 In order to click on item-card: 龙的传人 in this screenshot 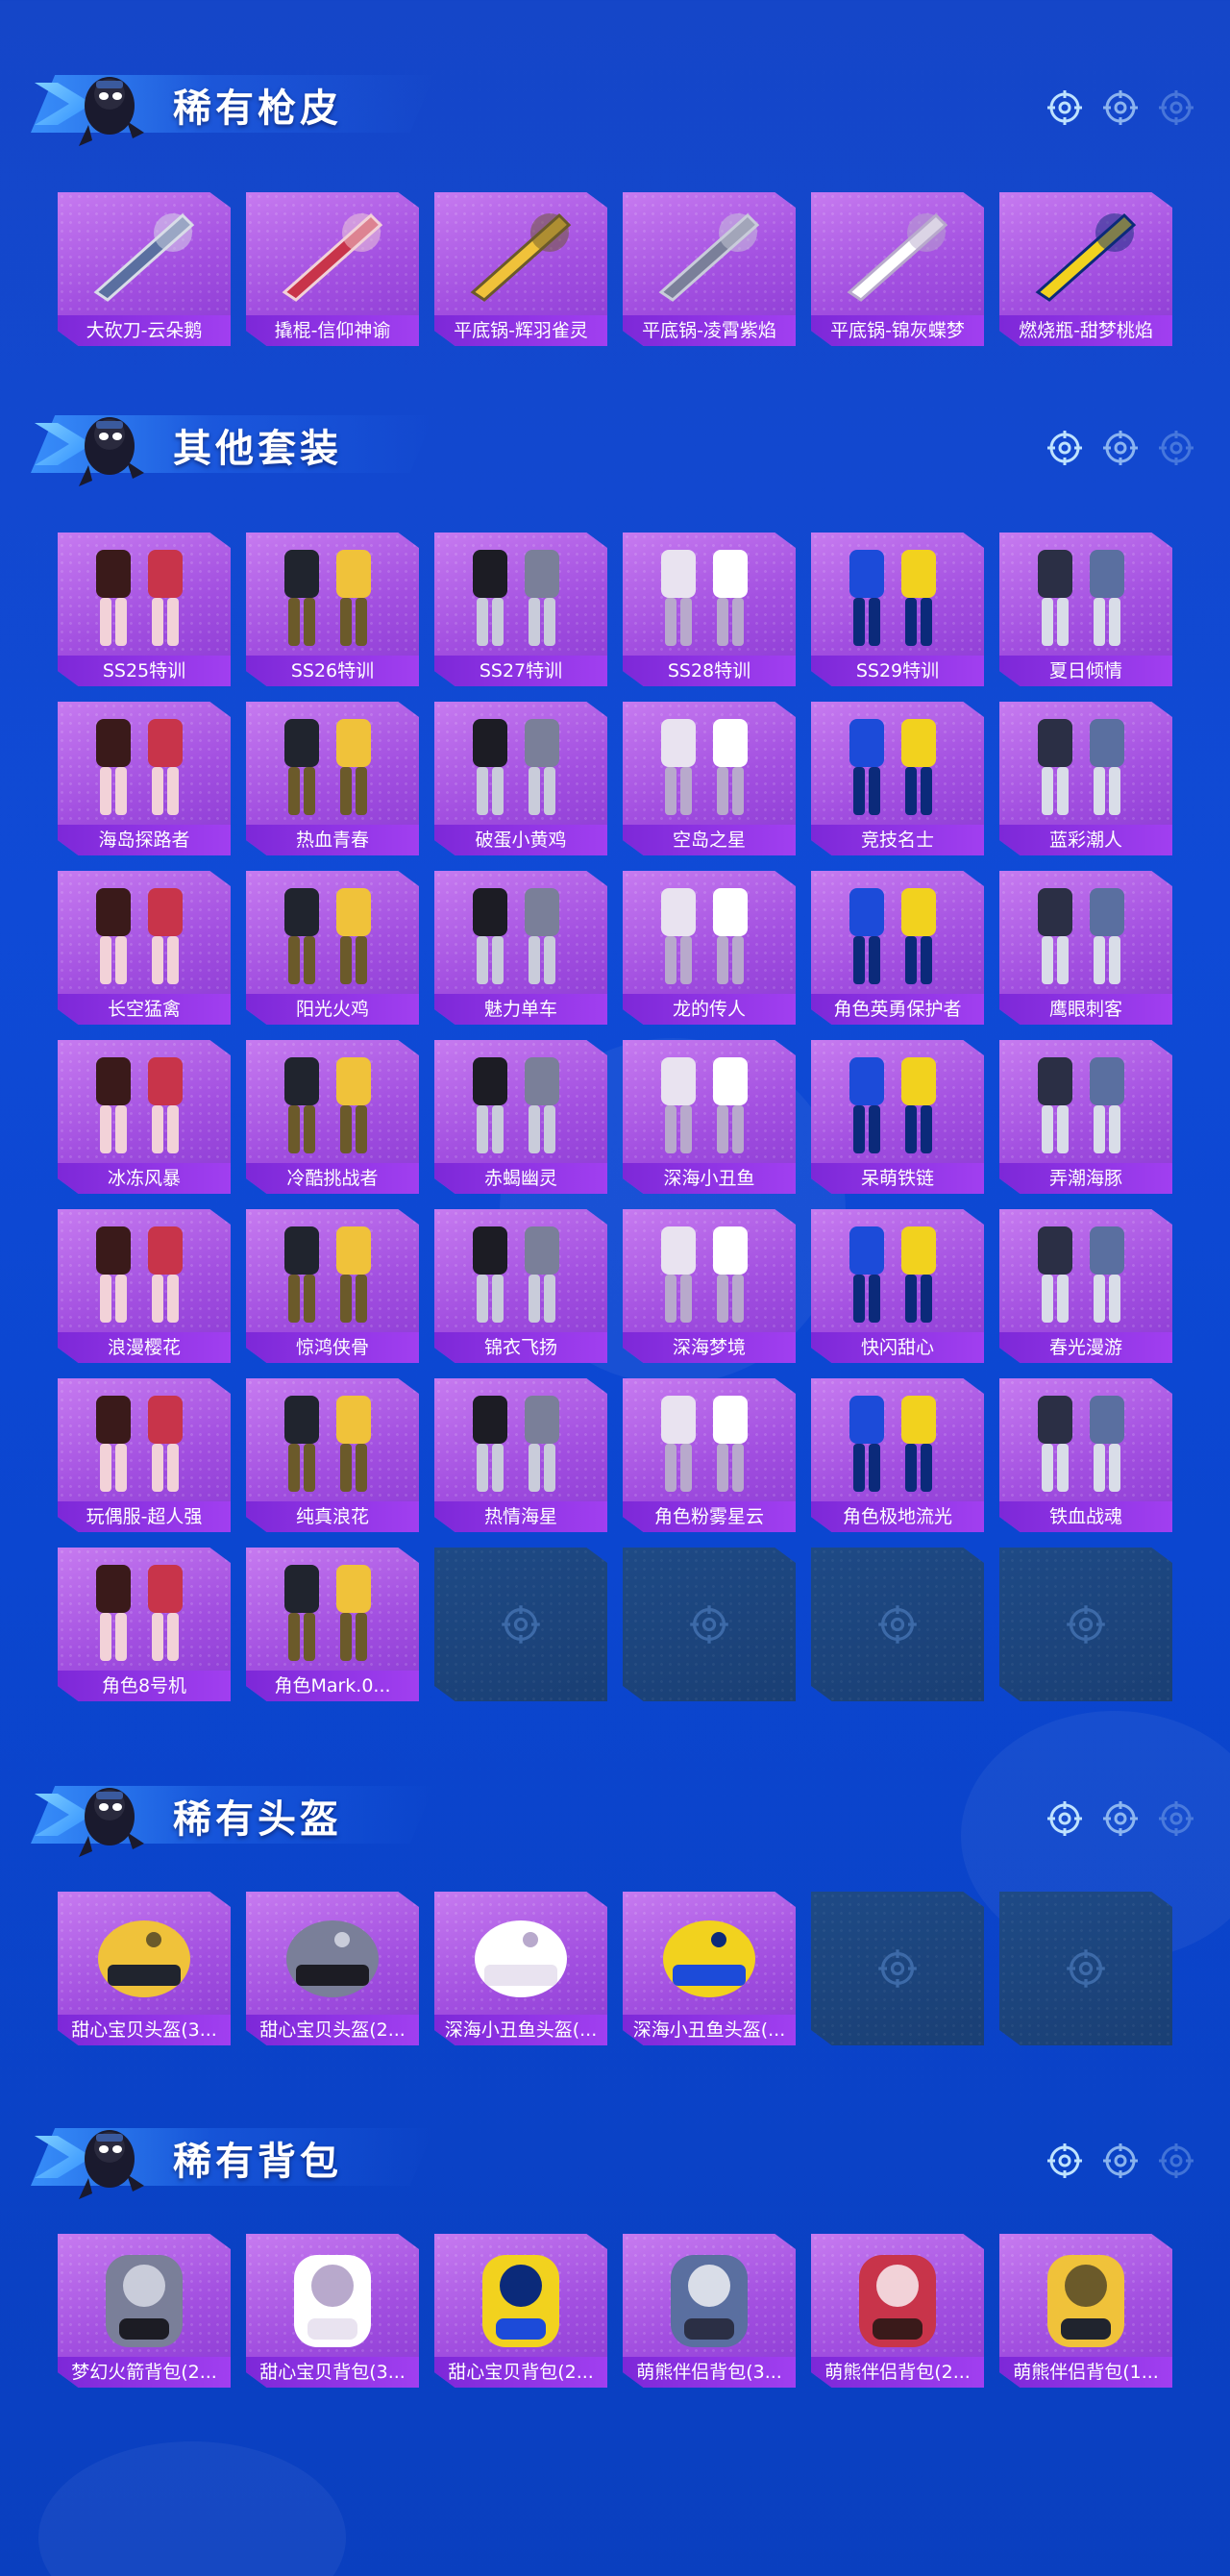, I will do `click(709, 948)`.